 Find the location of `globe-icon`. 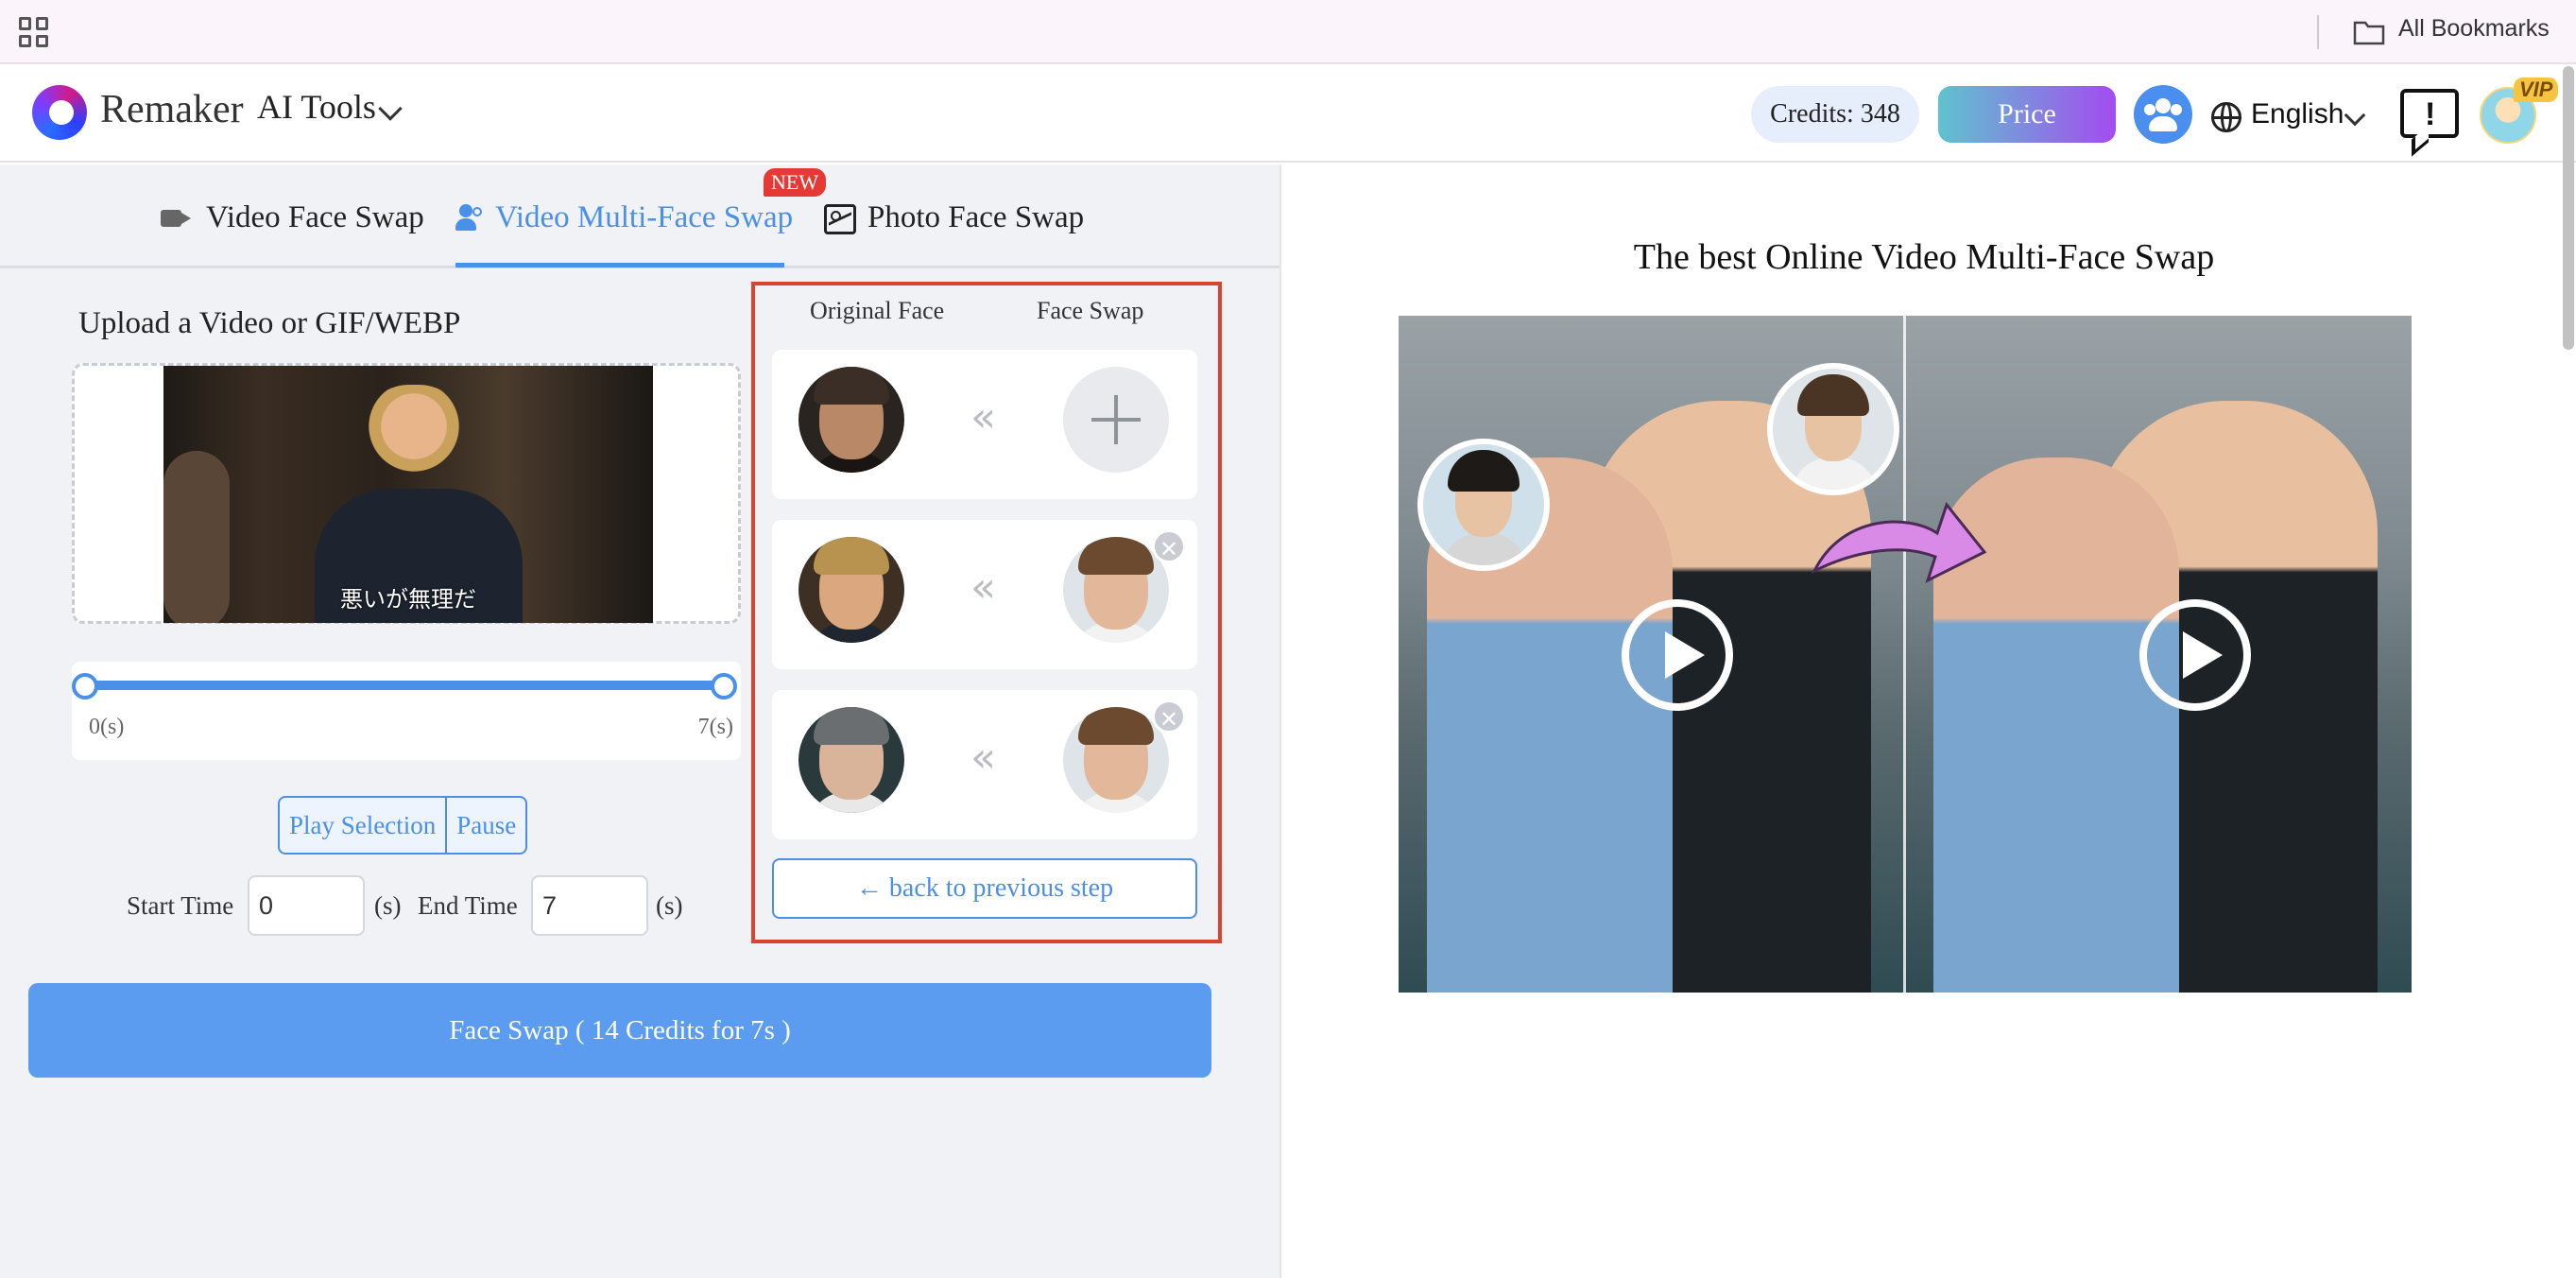

globe-icon is located at coordinates (2226, 117).